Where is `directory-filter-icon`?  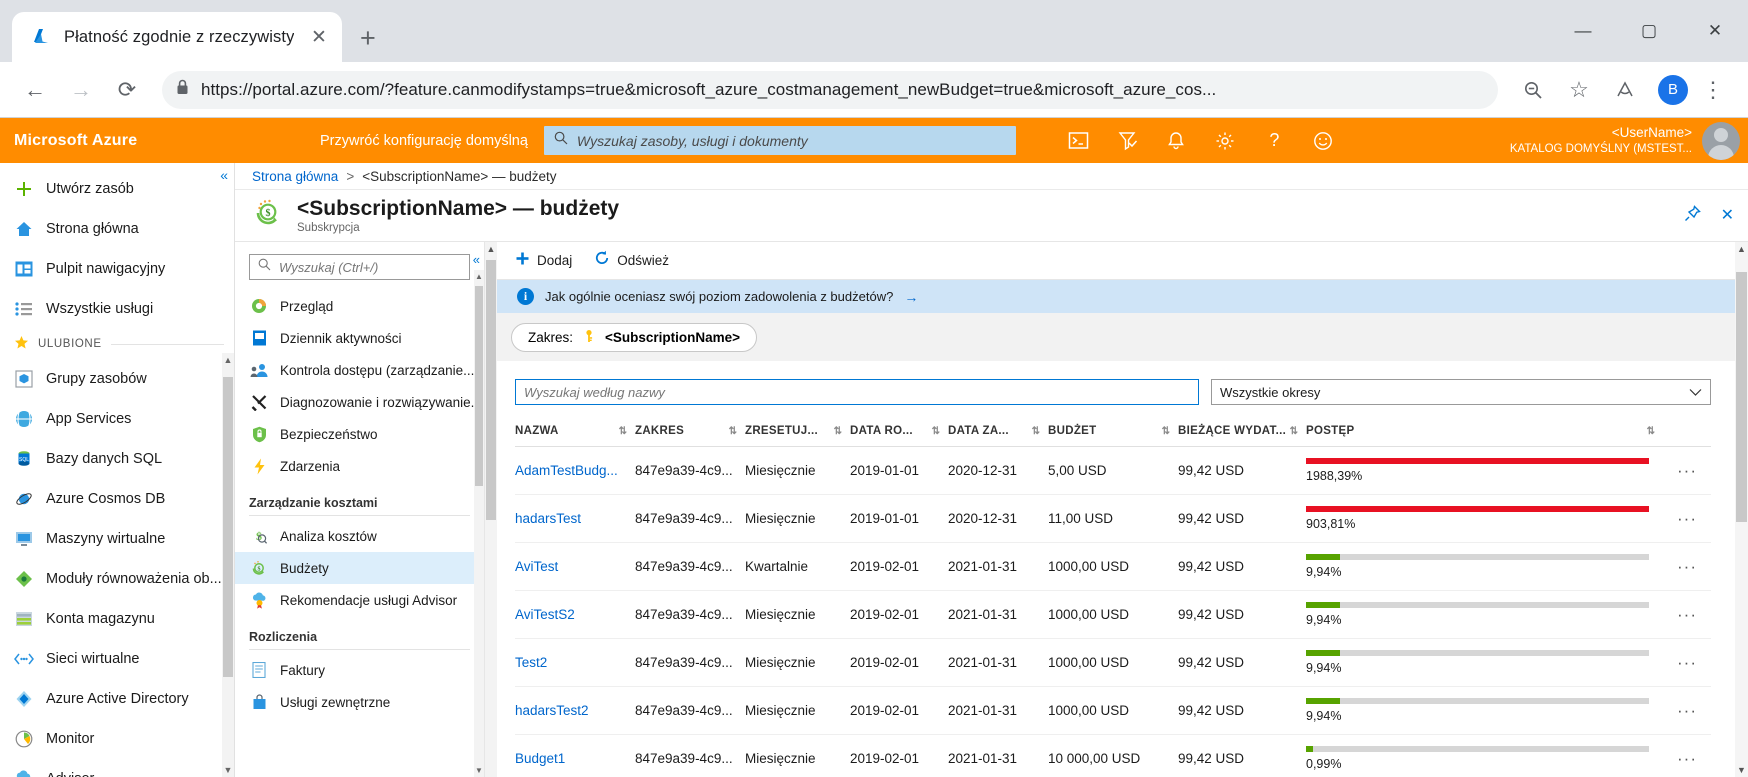 directory-filter-icon is located at coordinates (1127, 140).